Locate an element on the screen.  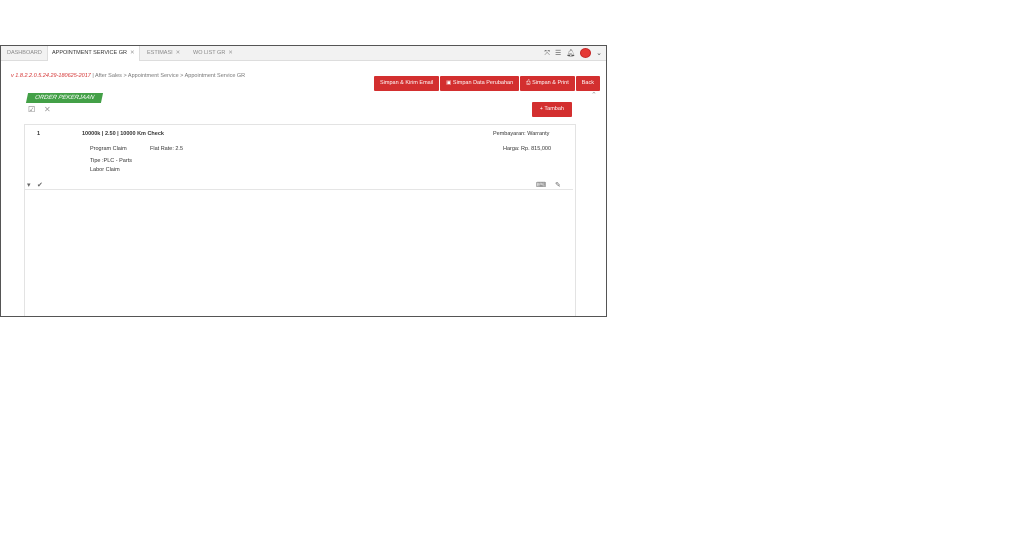
edit-icon: ✎ is located at coordinates (558, 185).